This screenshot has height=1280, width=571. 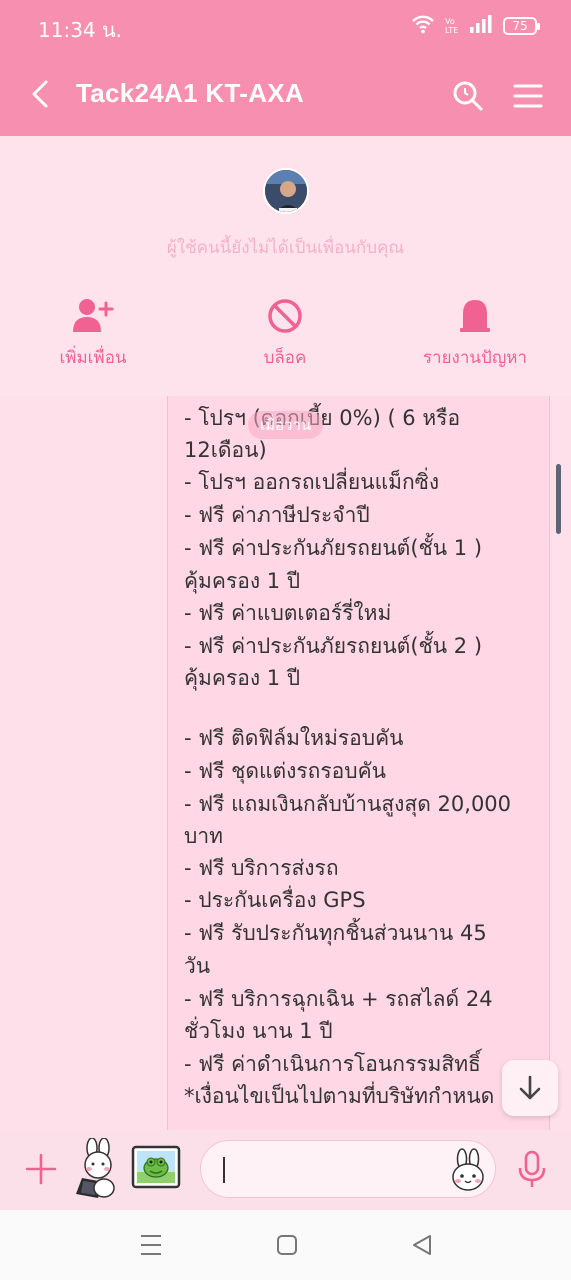 I want to click on home-icon, so click(x=287, y=1245).